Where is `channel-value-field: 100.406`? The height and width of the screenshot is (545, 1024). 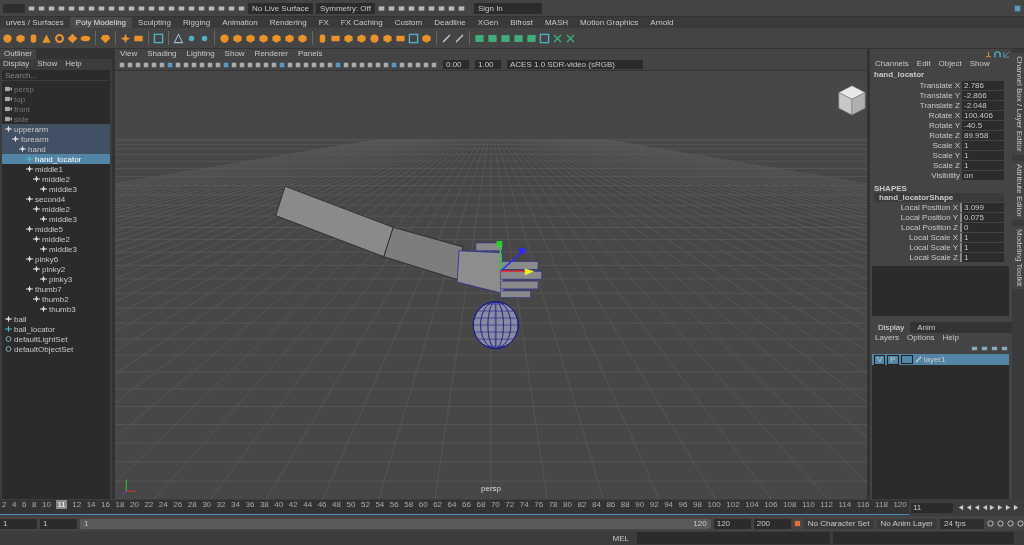
channel-value-field: 100.406 is located at coordinates (983, 115).